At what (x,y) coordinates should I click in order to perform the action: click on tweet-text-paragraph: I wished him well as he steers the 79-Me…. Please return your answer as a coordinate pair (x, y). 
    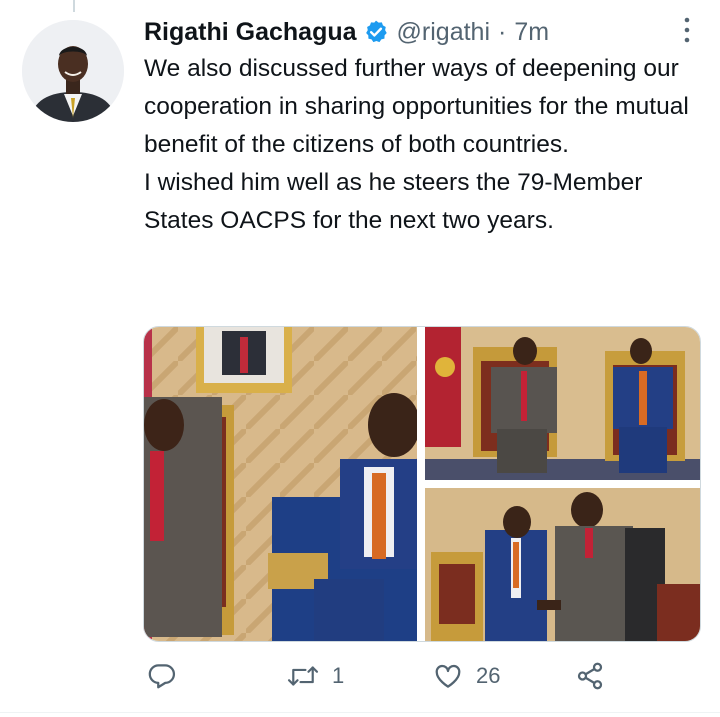
    Looking at the image, I should click on (393, 201).